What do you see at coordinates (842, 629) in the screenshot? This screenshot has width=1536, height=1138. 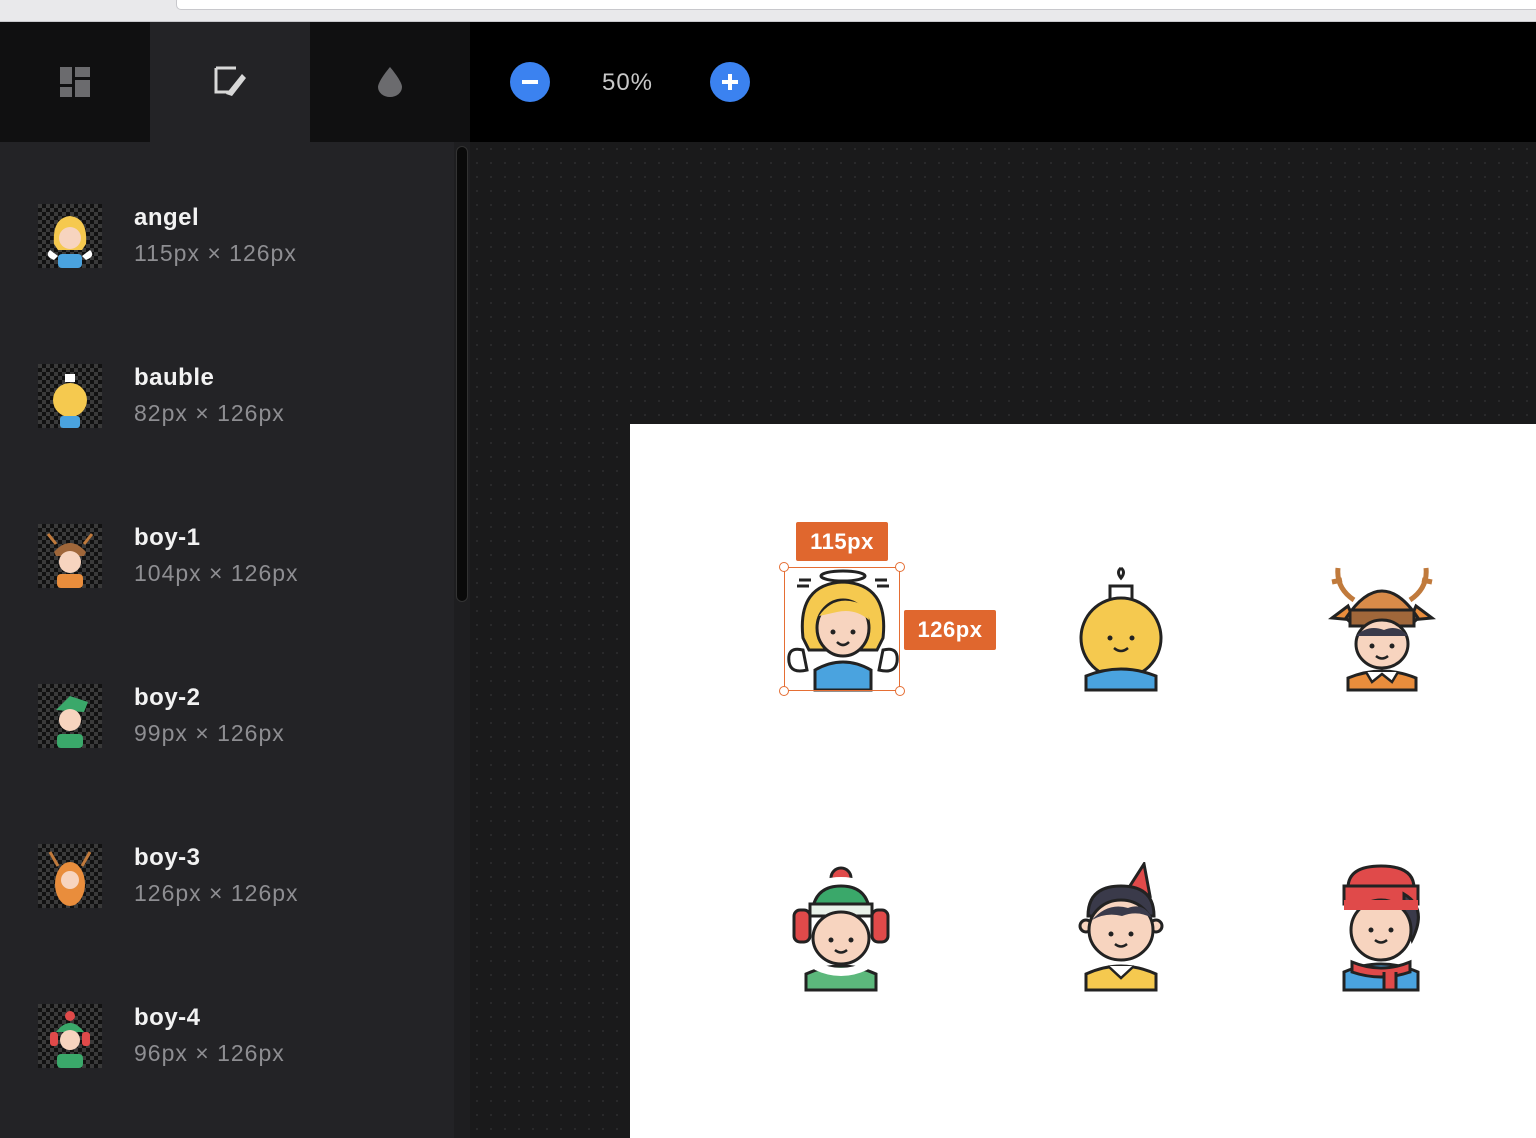 I see `selection-box` at bounding box center [842, 629].